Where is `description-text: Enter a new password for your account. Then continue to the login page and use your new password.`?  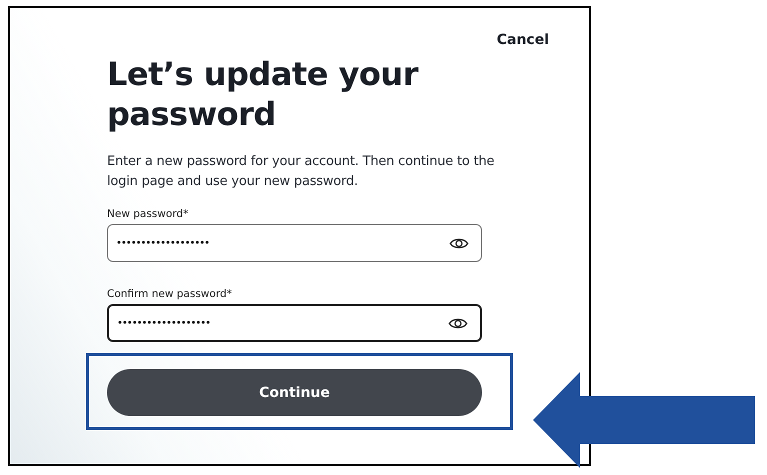 description-text: Enter a new password for your account. Then continue to the login page and use your new password. is located at coordinates (301, 172).